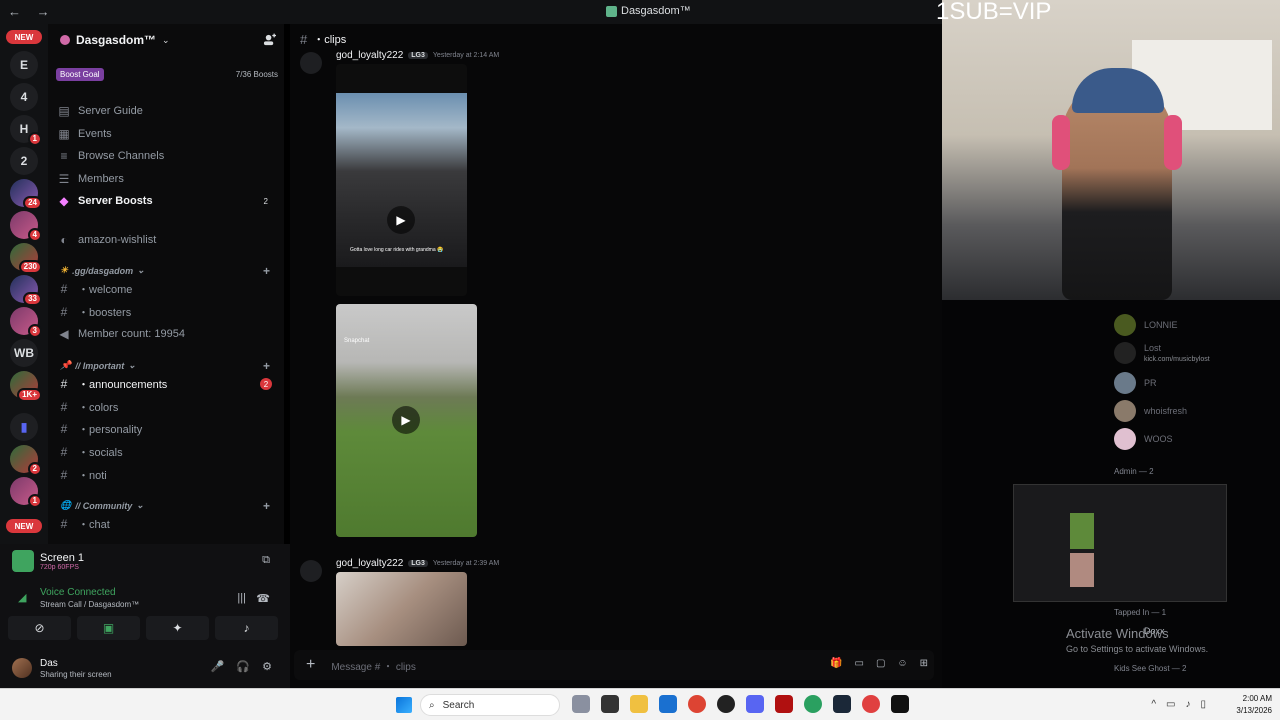  Describe the element at coordinates (167, 452) in the screenshot. I see `channel-socials: # ・socials` at that location.